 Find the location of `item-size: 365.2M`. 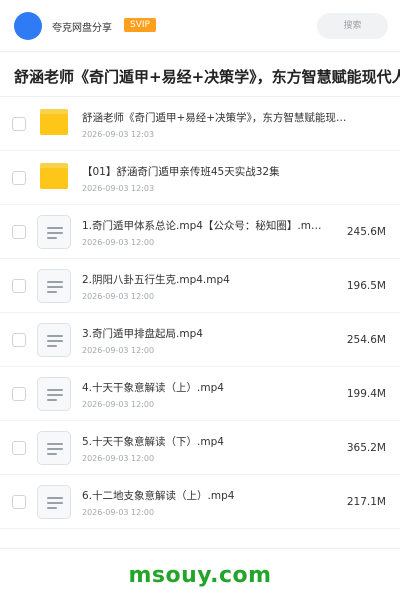

item-size: 365.2M is located at coordinates (366, 448).